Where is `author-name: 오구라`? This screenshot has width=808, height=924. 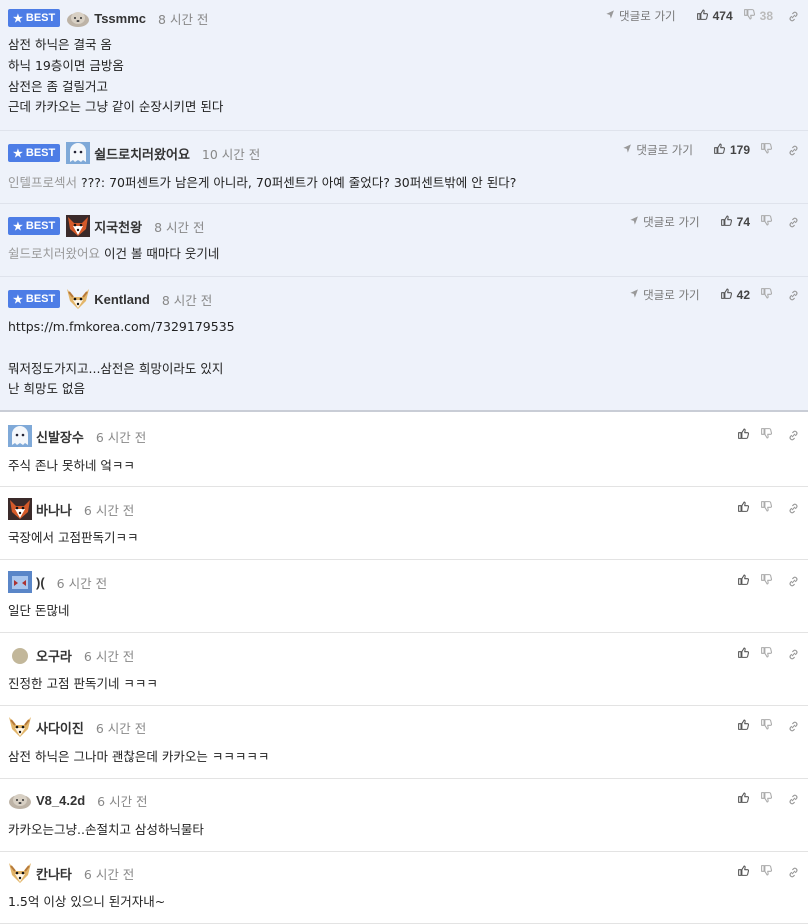
author-name: 오구라 is located at coordinates (54, 655).